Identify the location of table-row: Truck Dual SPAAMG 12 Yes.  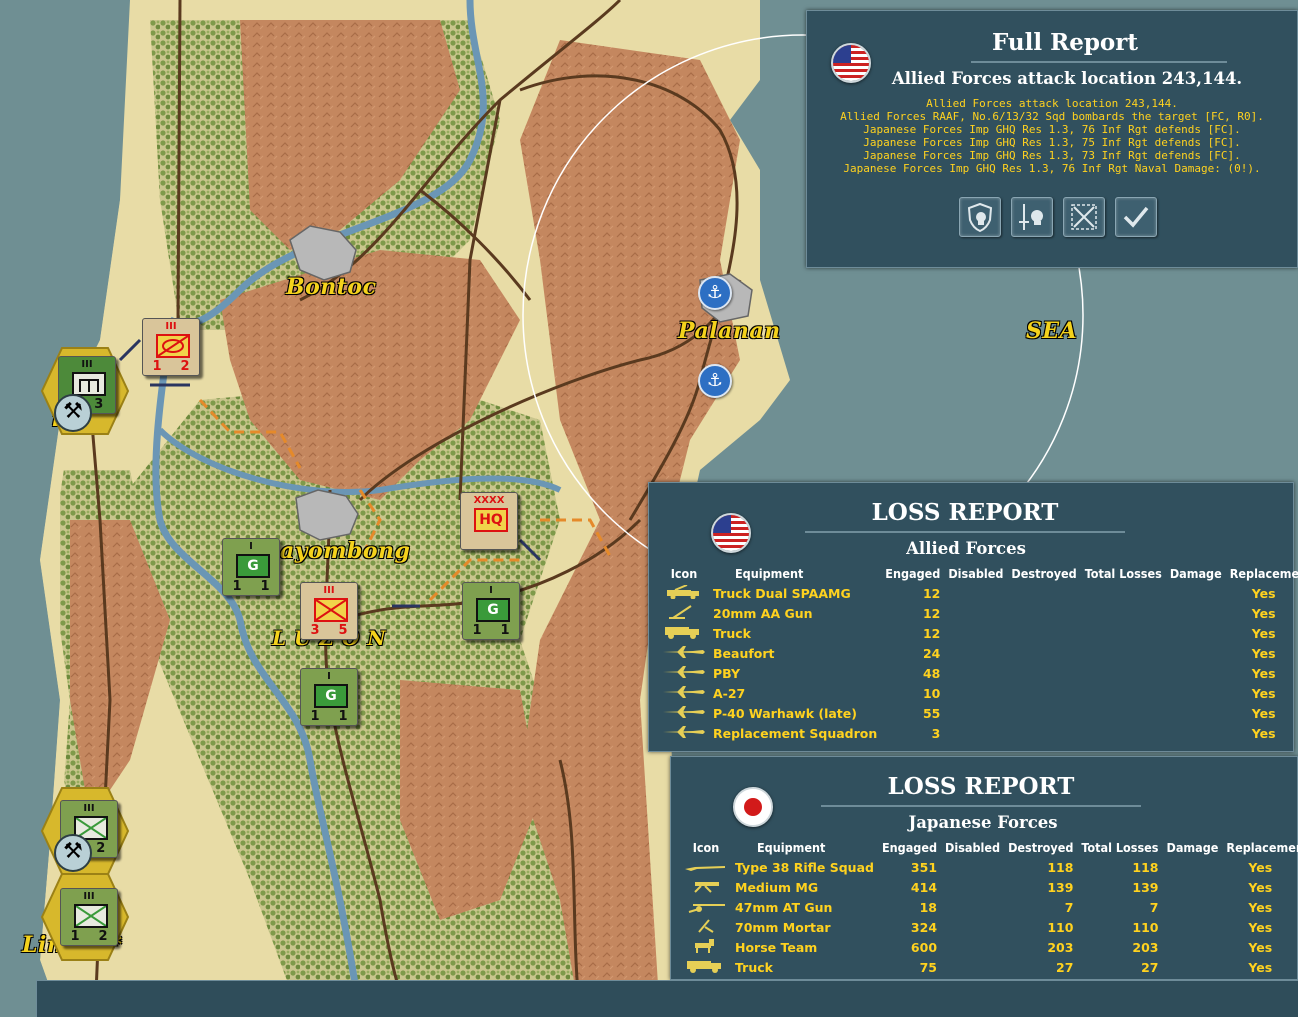
(978, 593).